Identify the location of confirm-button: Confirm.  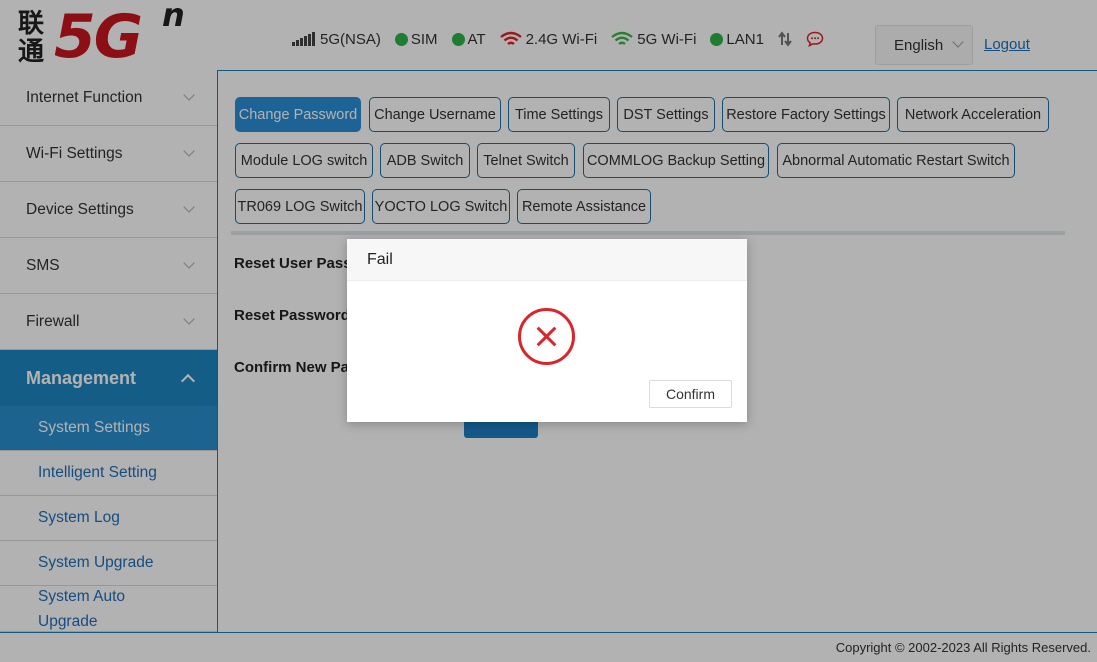
(690, 394).